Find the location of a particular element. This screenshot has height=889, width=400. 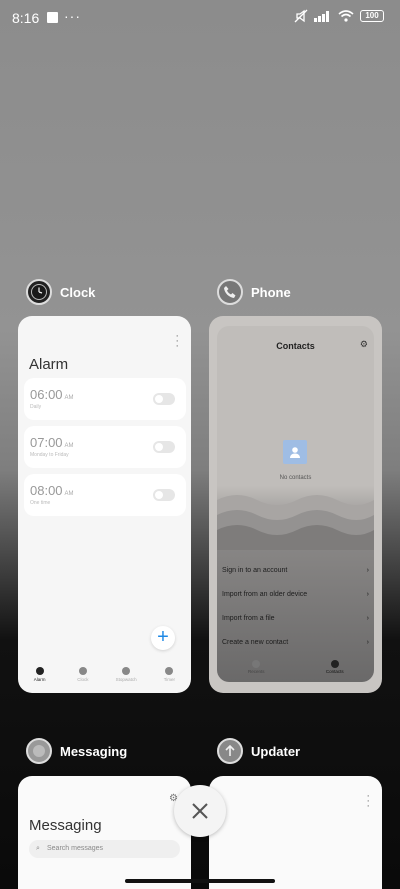

stopwatch-icon is located at coordinates (126, 671).